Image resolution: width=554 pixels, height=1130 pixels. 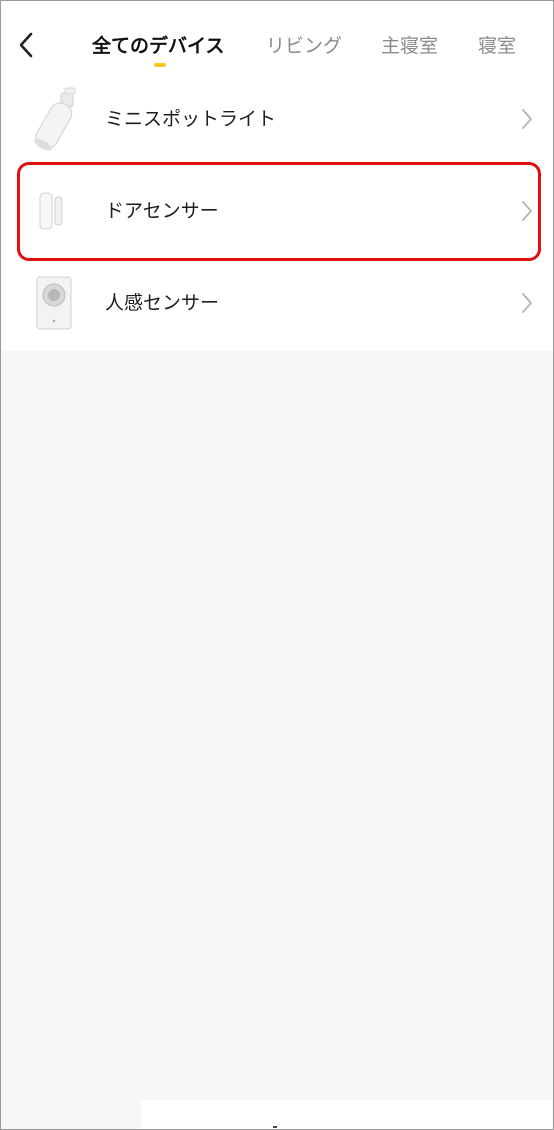 I want to click on bottom-sheet-handle, so click(x=275, y=1127).